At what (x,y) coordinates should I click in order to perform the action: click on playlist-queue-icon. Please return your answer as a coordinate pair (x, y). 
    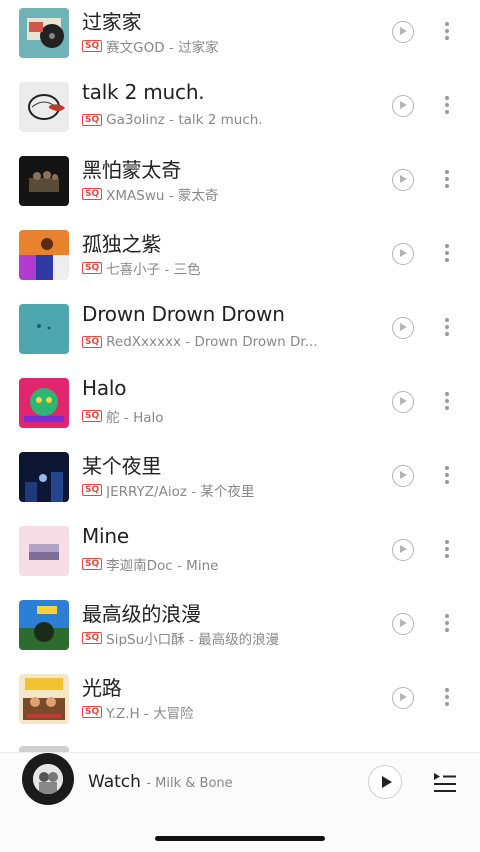
    Looking at the image, I should click on (445, 782).